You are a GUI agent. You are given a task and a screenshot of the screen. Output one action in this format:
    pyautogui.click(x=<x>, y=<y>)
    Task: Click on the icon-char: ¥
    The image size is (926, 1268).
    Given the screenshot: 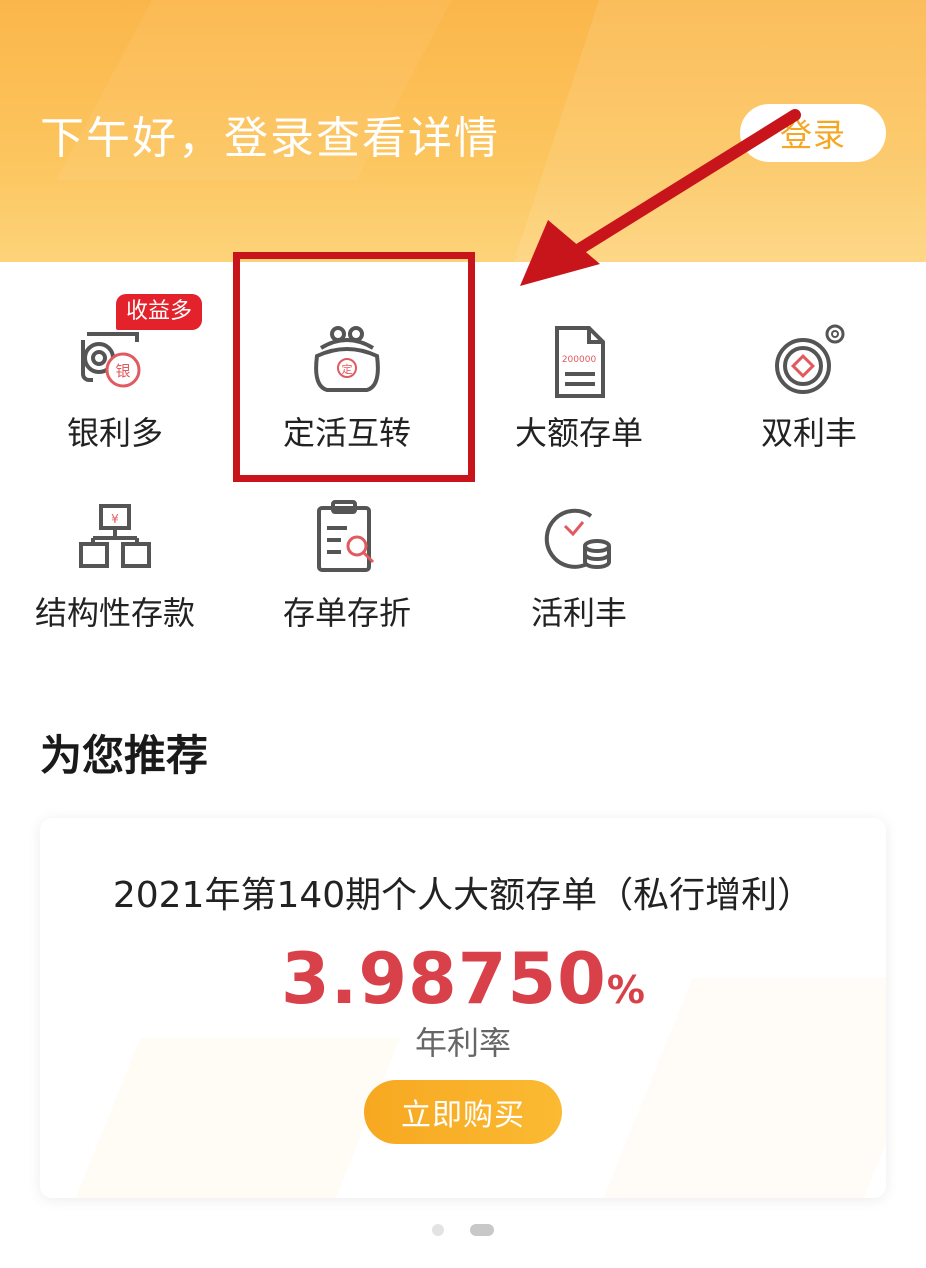 What is the action you would take?
    pyautogui.click(x=115, y=519)
    